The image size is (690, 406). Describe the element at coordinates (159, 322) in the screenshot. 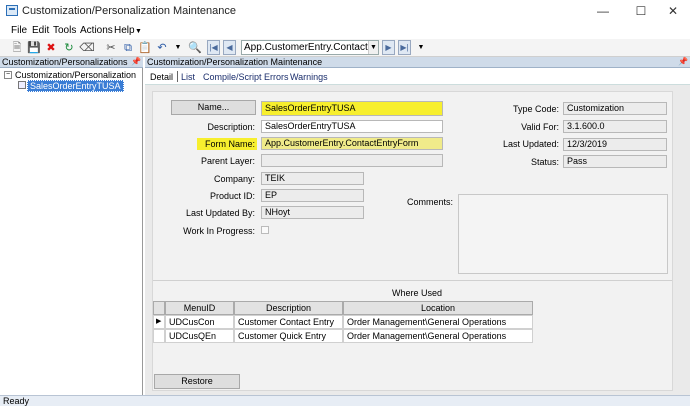

I see `current-row-indicator-icon: ▶` at that location.